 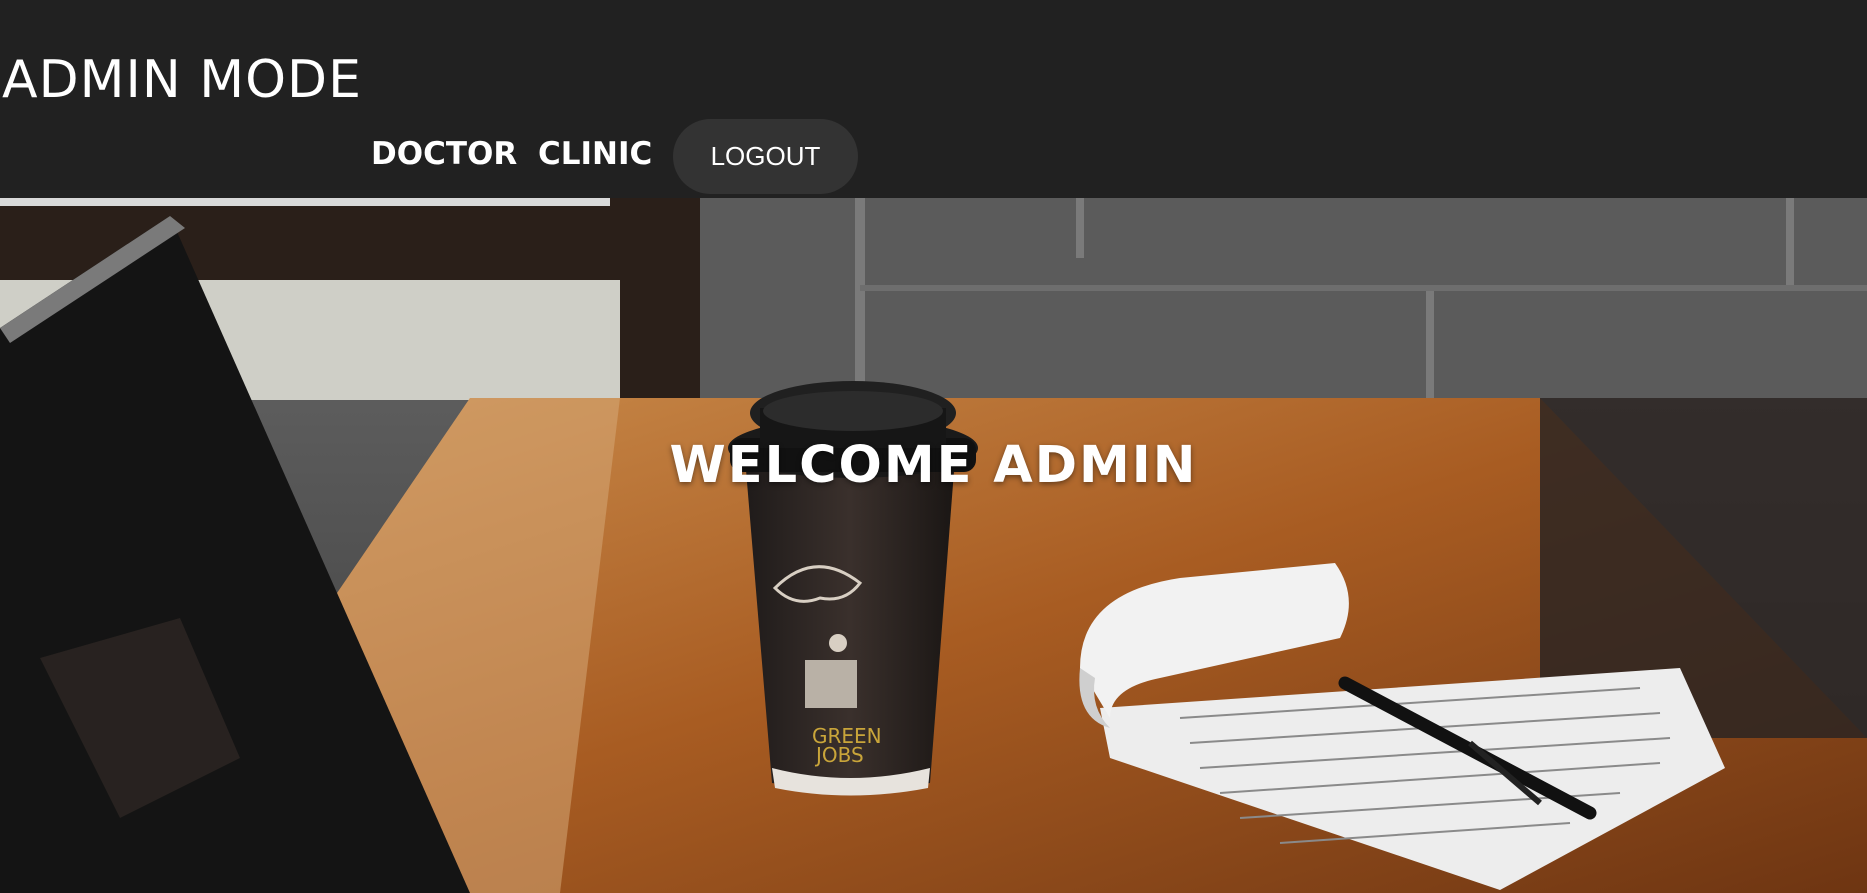 What do you see at coordinates (933, 465) in the screenshot?
I see `welcome-heading: WELCOME ADMIN` at bounding box center [933, 465].